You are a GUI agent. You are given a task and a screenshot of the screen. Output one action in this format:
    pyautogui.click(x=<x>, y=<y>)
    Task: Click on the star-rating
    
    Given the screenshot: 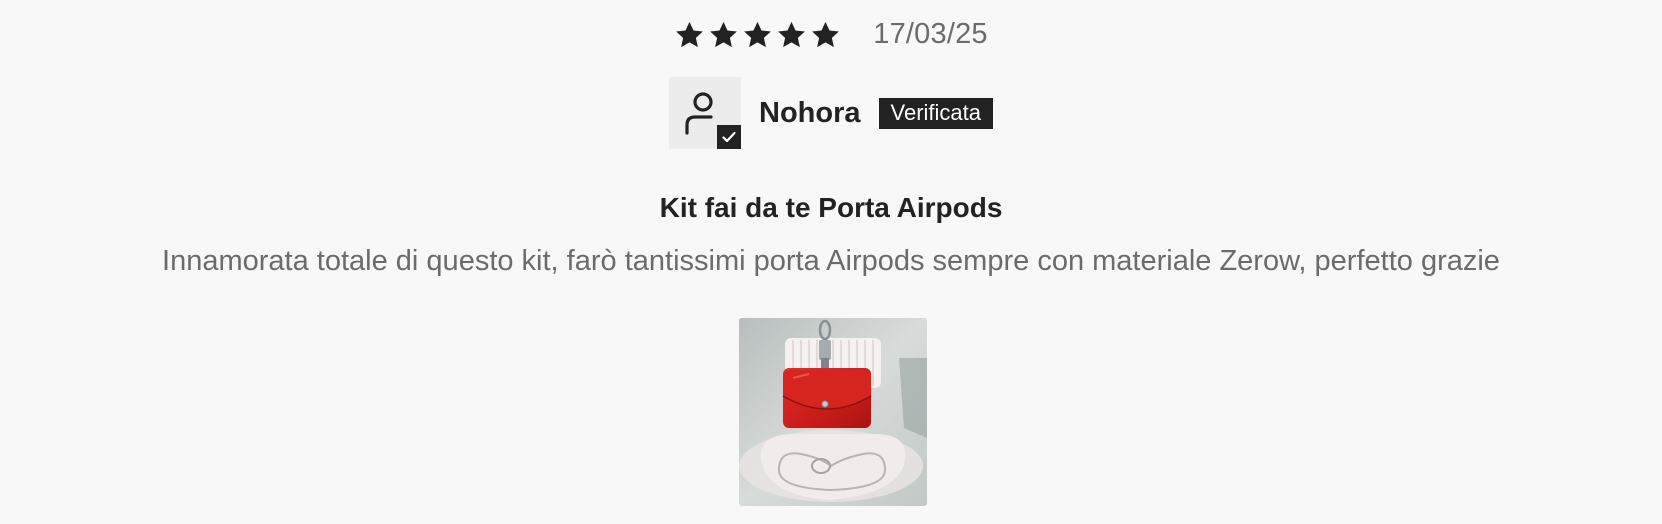 What is the action you would take?
    pyautogui.click(x=757, y=35)
    